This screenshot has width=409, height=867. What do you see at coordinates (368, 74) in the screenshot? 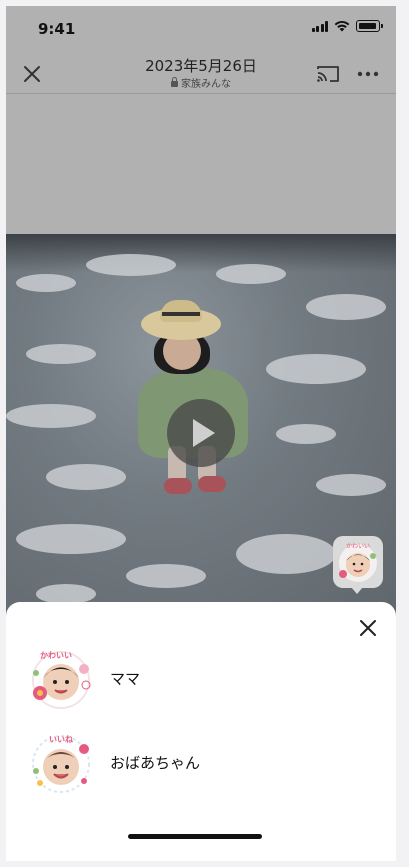
I see `more-options-icon` at bounding box center [368, 74].